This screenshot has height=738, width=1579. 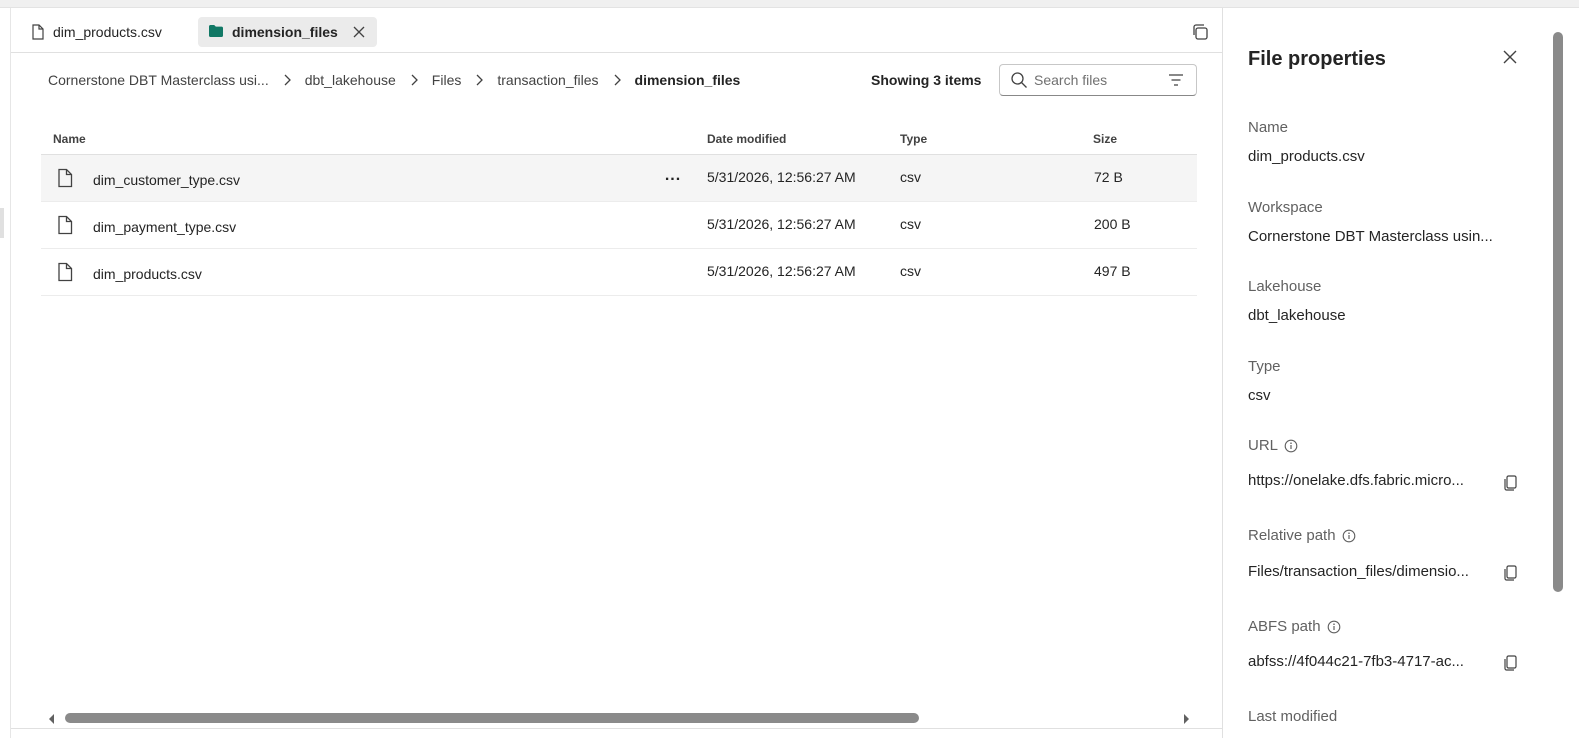 What do you see at coordinates (1293, 716) in the screenshot?
I see `property-label-last-modified: Last modified` at bounding box center [1293, 716].